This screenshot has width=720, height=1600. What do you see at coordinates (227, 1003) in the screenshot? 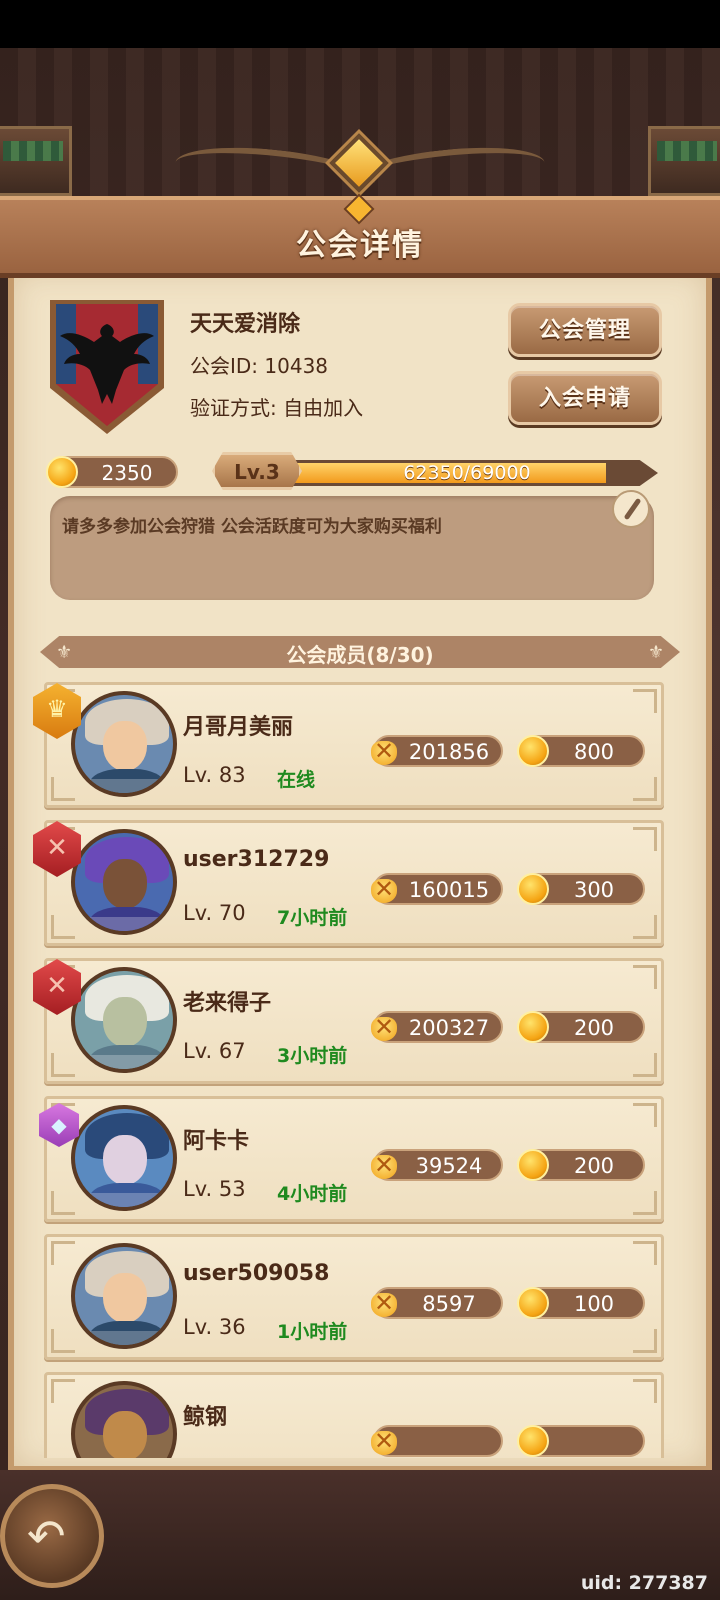
I see `member-name: 老来得子` at bounding box center [227, 1003].